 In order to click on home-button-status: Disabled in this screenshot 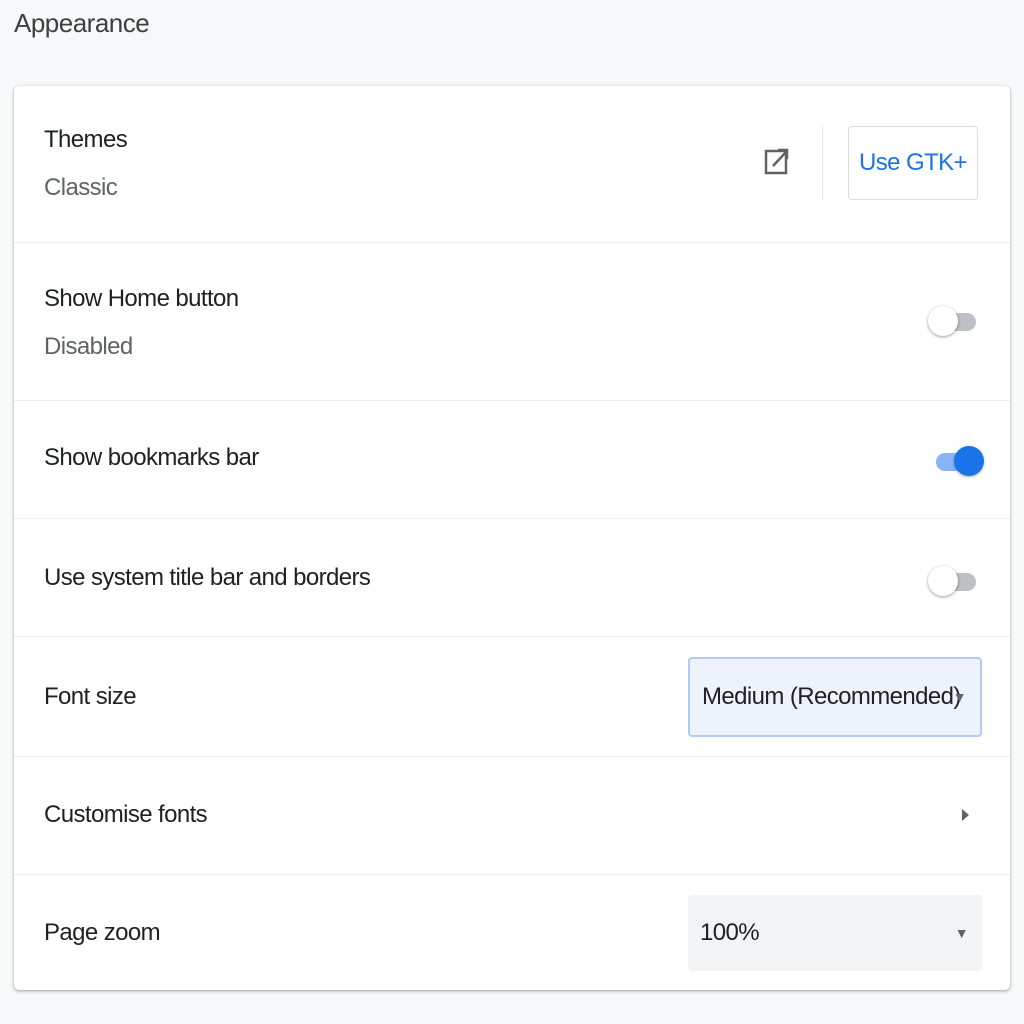, I will do `click(88, 346)`.